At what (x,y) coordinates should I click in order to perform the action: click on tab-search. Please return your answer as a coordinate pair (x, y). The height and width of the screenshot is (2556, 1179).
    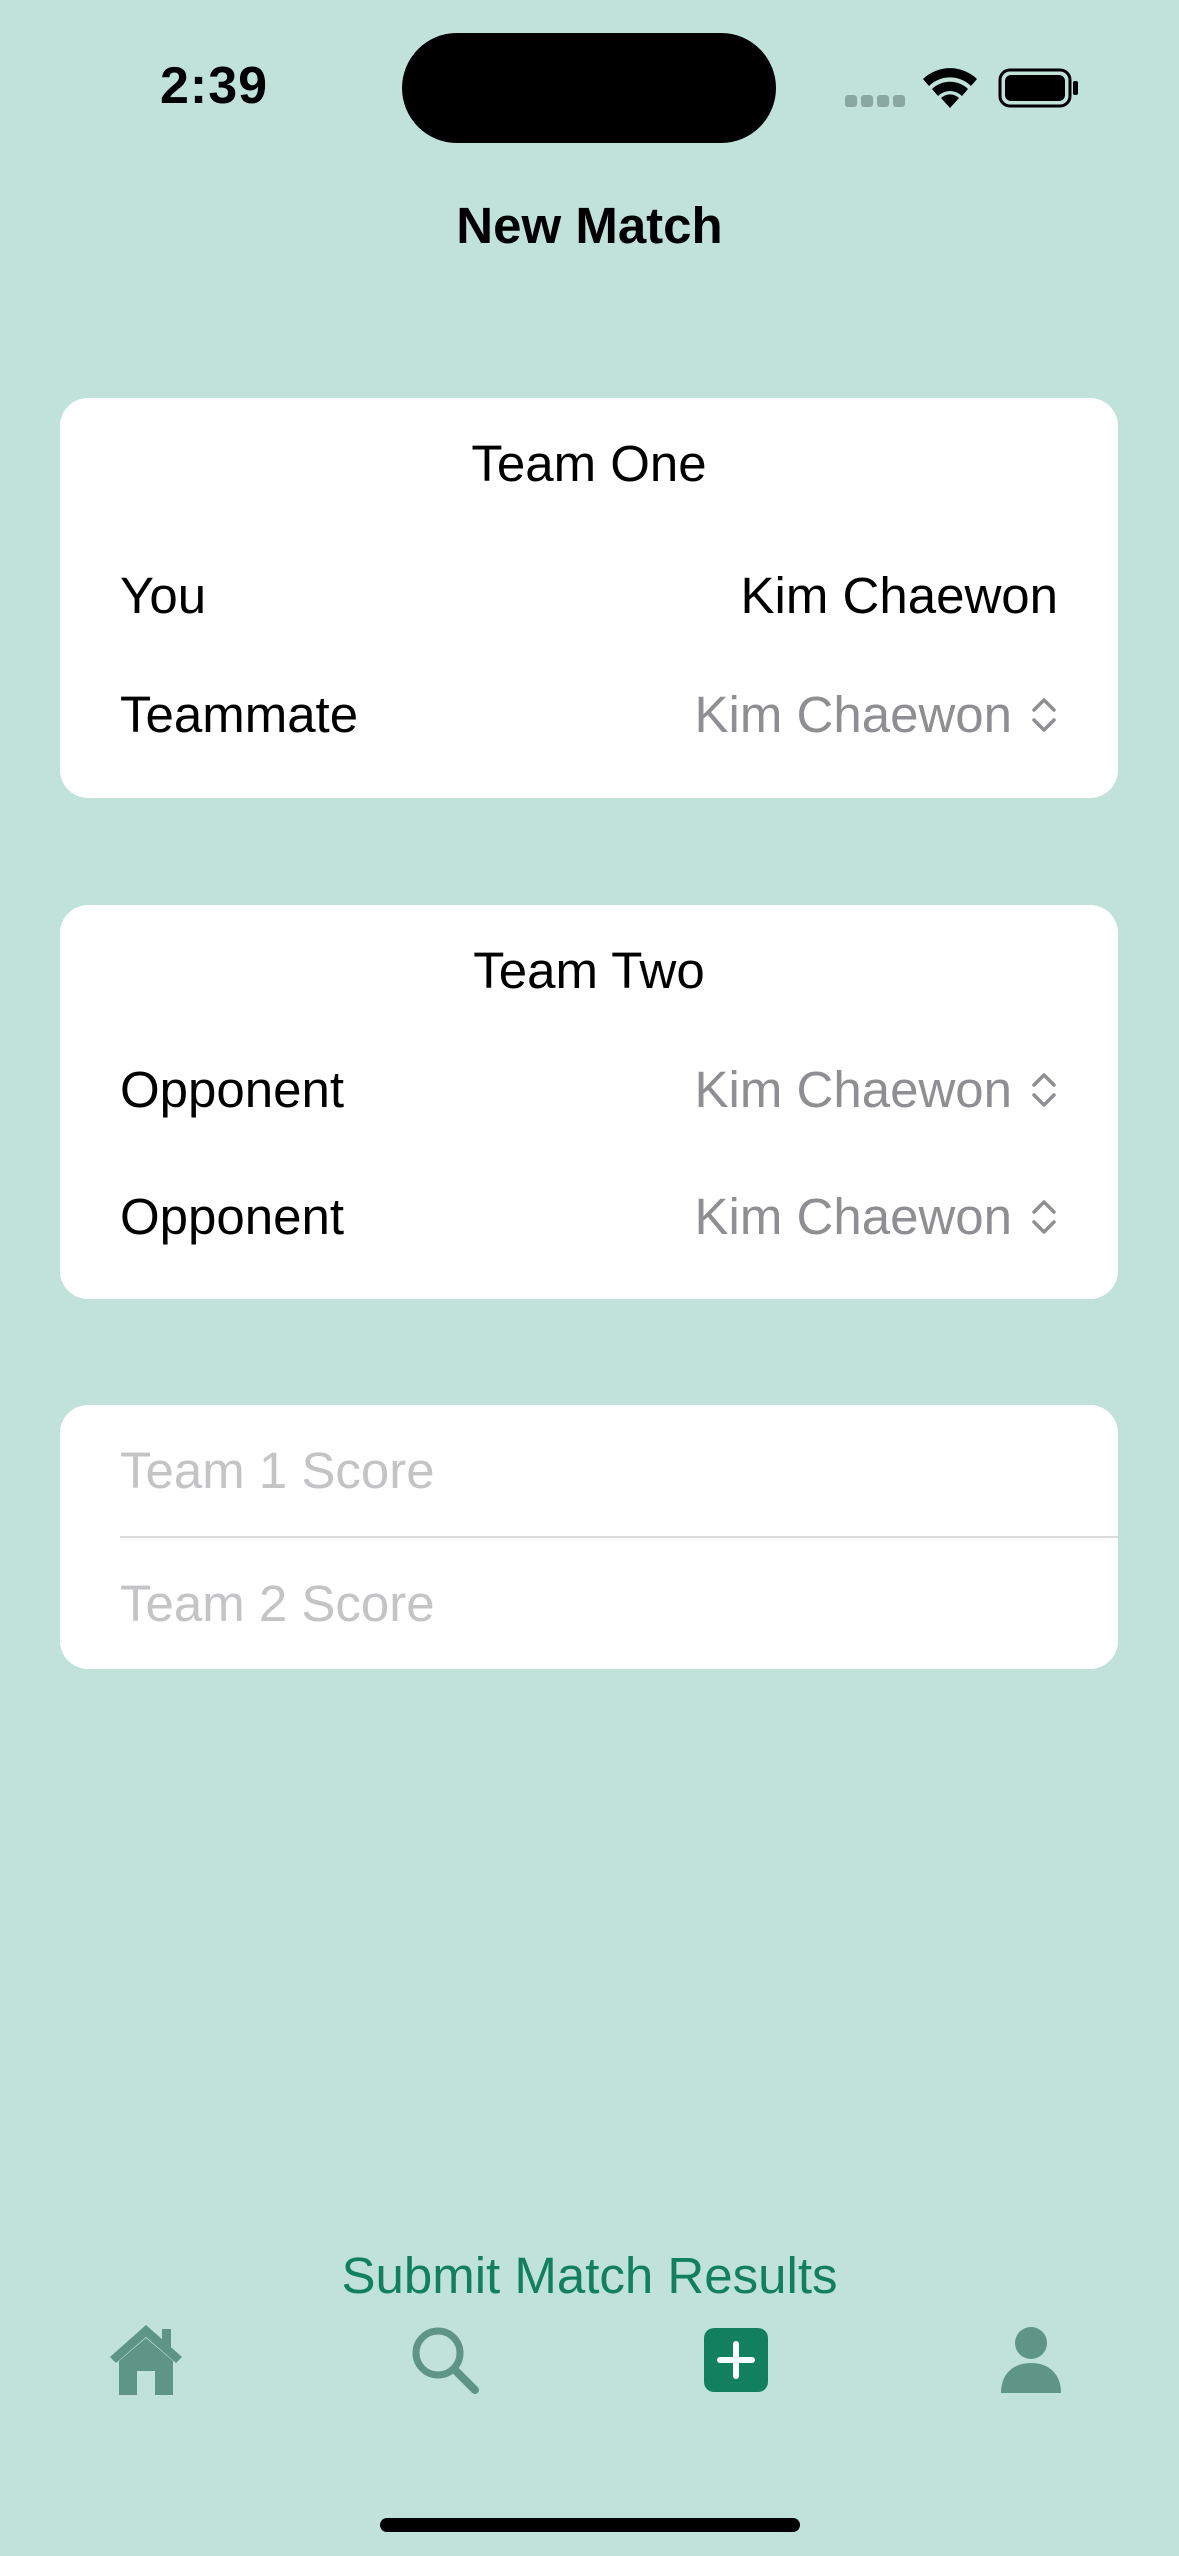
    Looking at the image, I should click on (445, 2360).